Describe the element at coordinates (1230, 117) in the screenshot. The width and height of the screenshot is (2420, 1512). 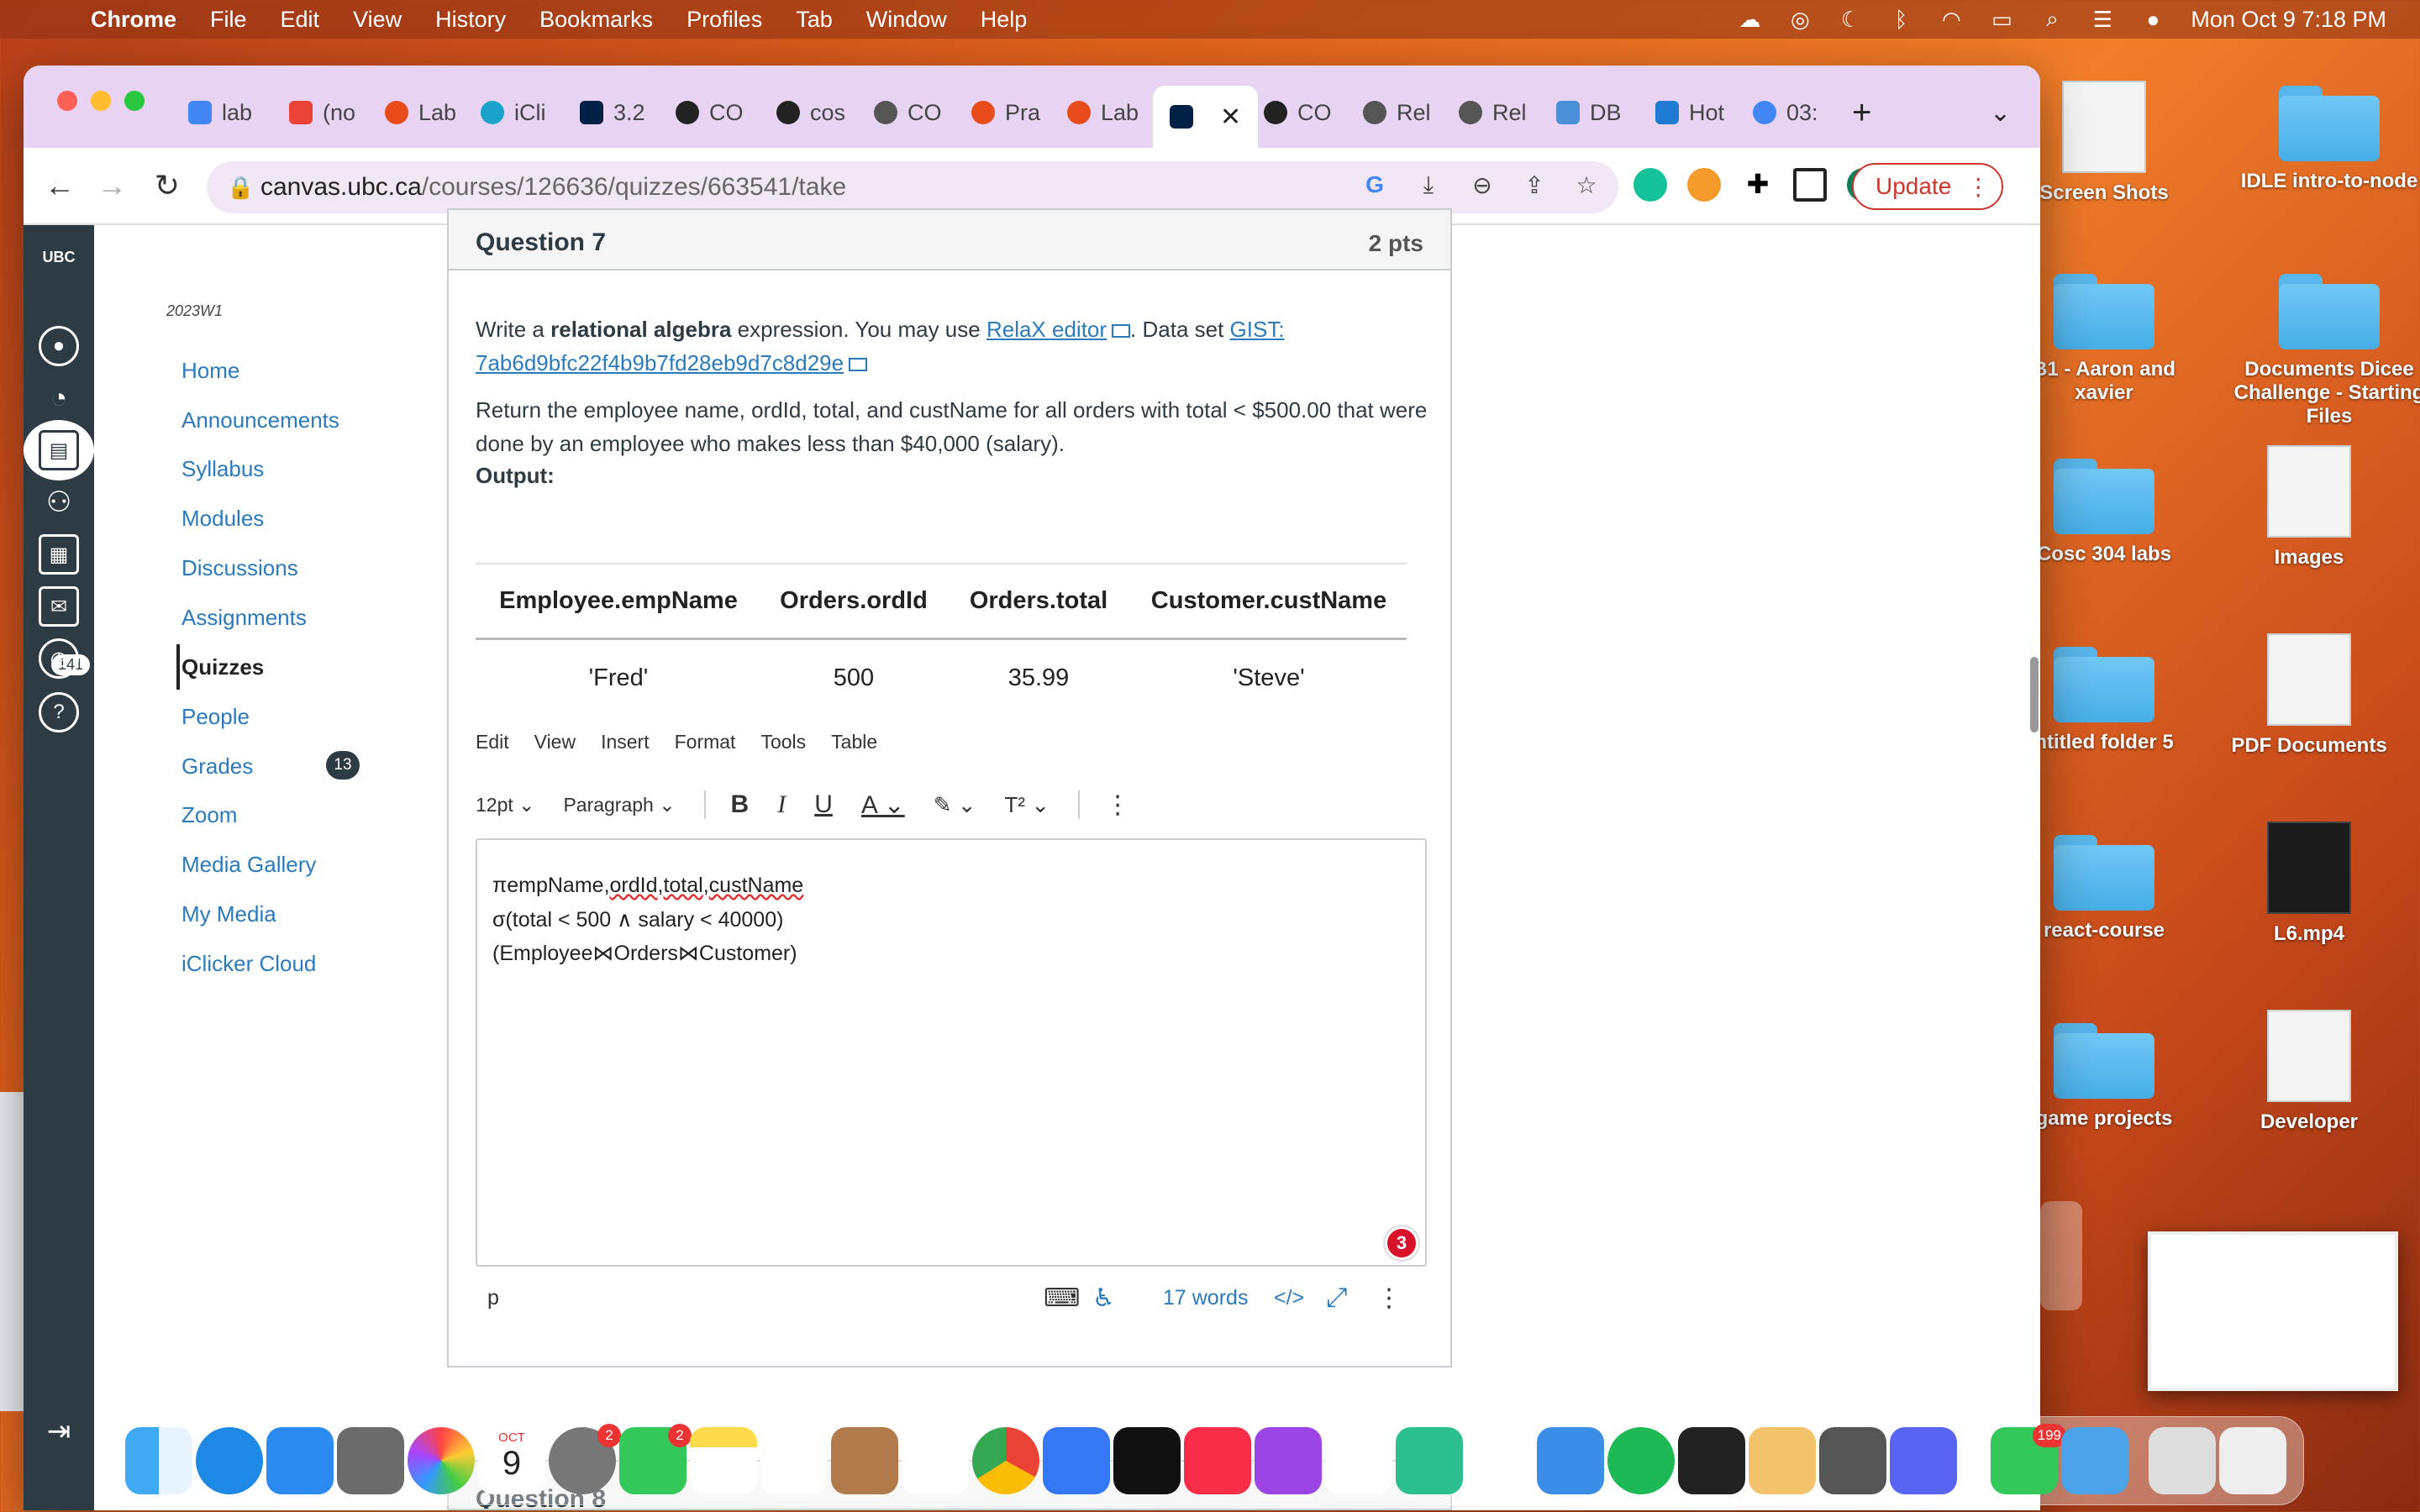
I see `close-tab-icon: ✕` at that location.